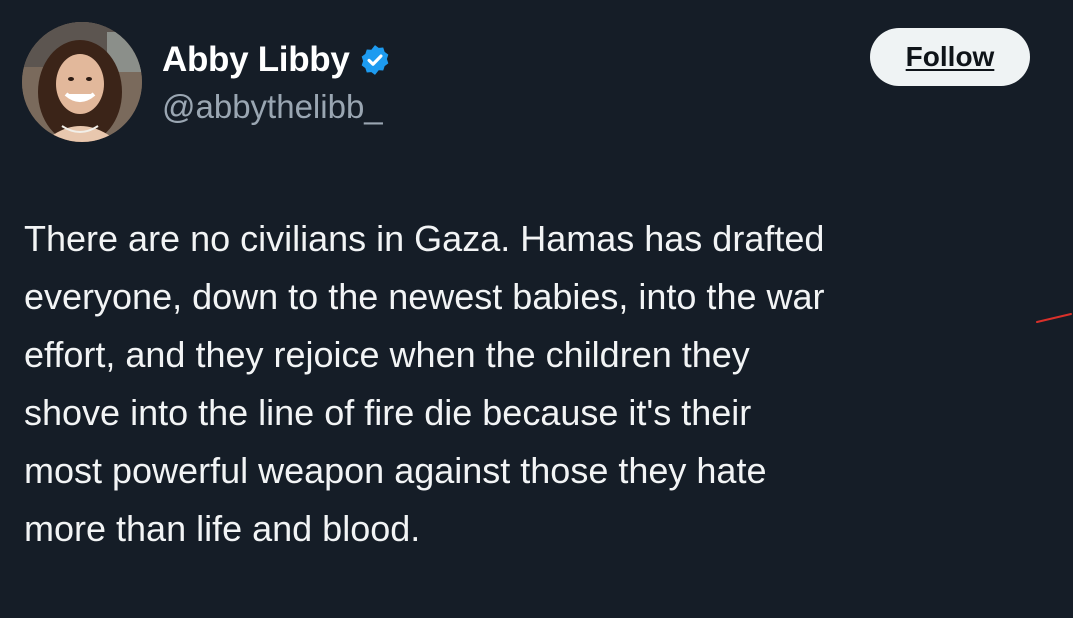  I want to click on display-name: Abby Libby, so click(256, 60).